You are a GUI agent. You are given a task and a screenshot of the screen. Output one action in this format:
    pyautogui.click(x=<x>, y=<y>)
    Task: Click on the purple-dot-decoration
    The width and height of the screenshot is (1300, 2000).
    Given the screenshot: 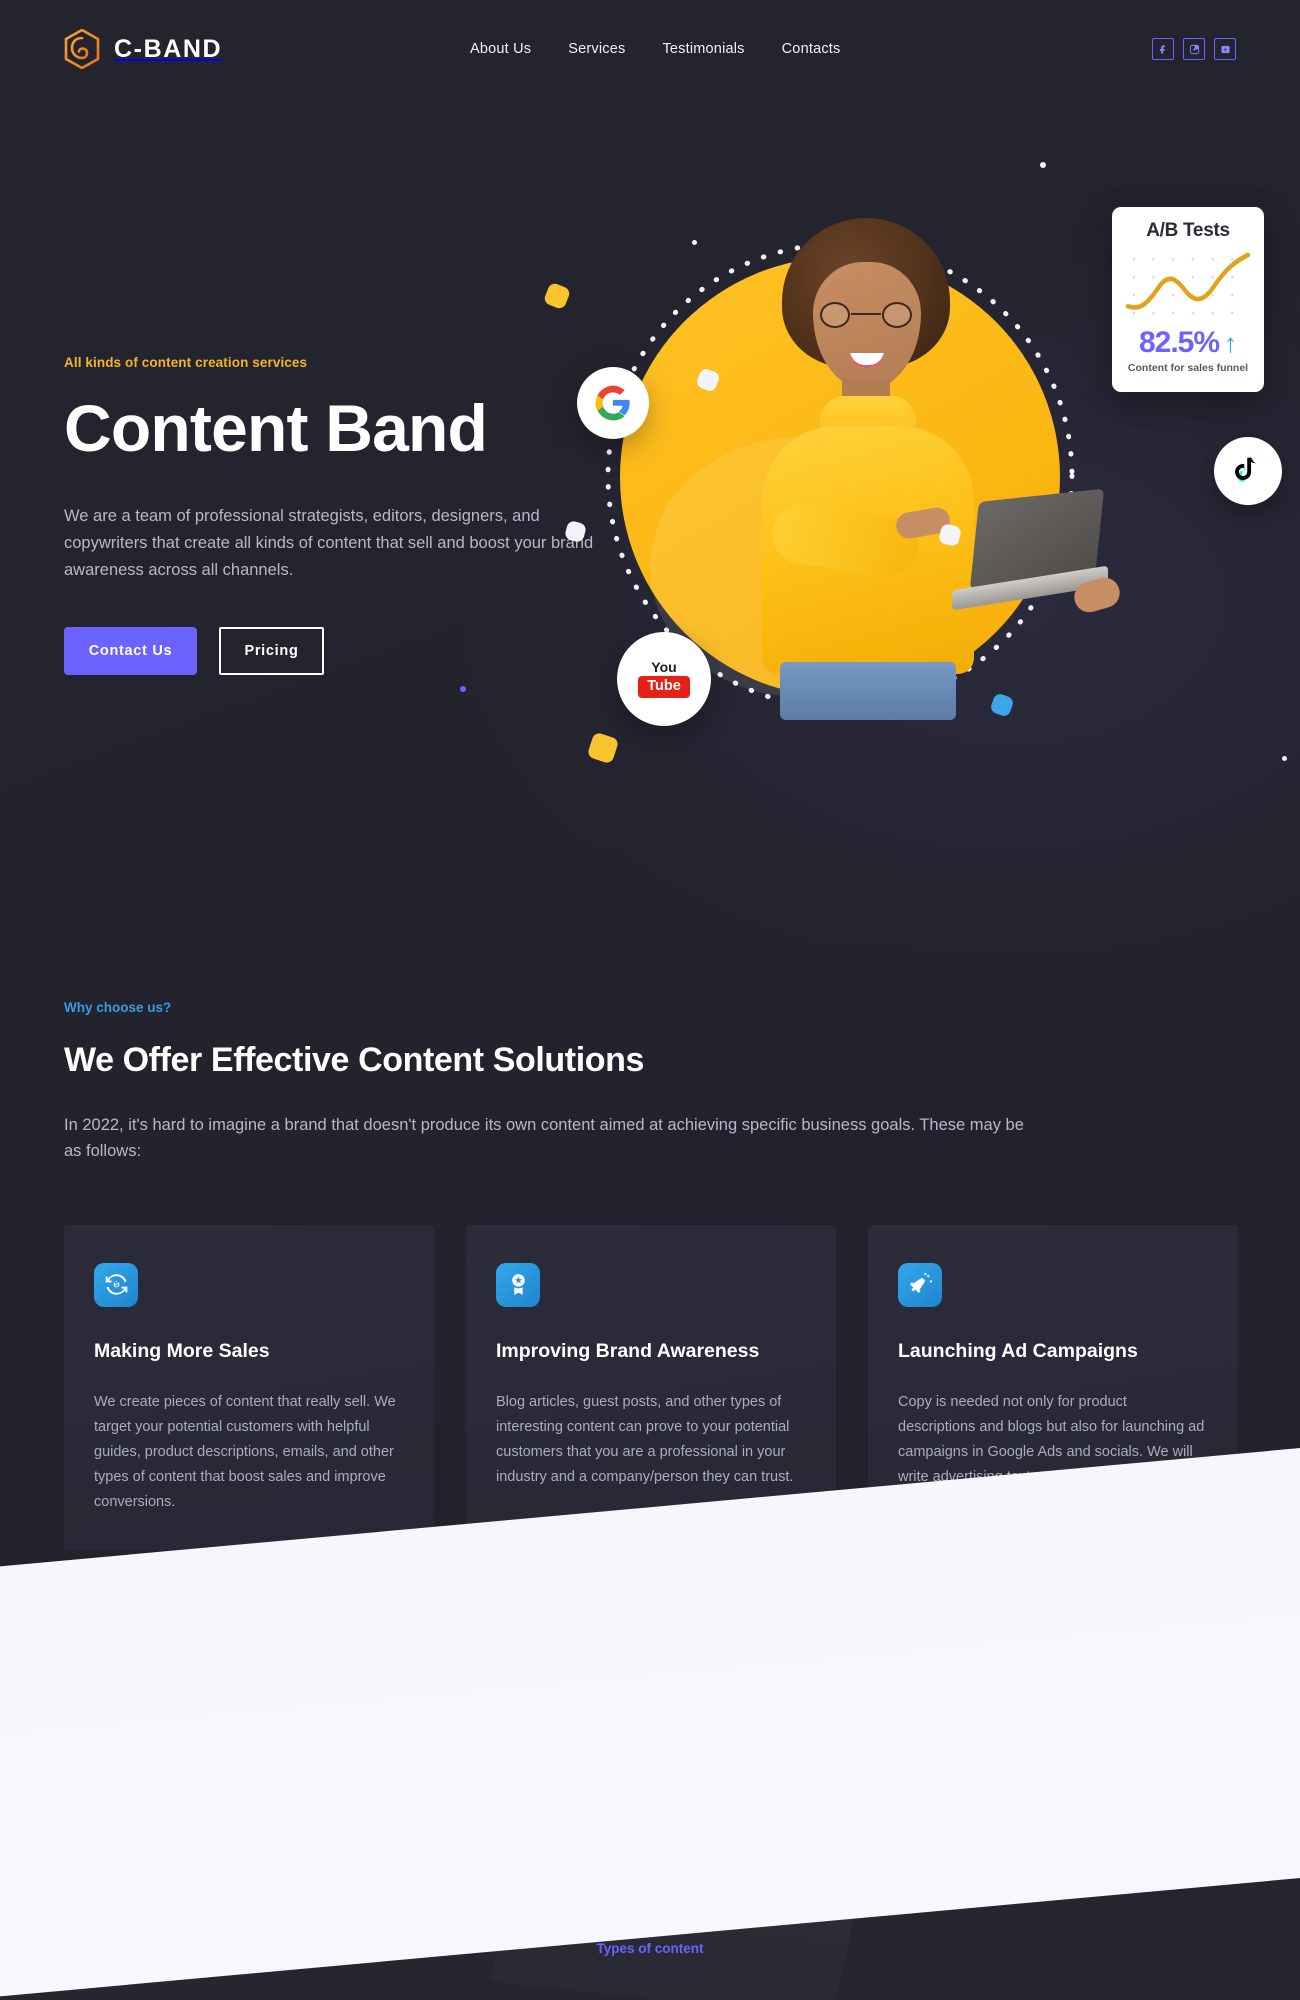 What is the action you would take?
    pyautogui.click(x=463, y=689)
    